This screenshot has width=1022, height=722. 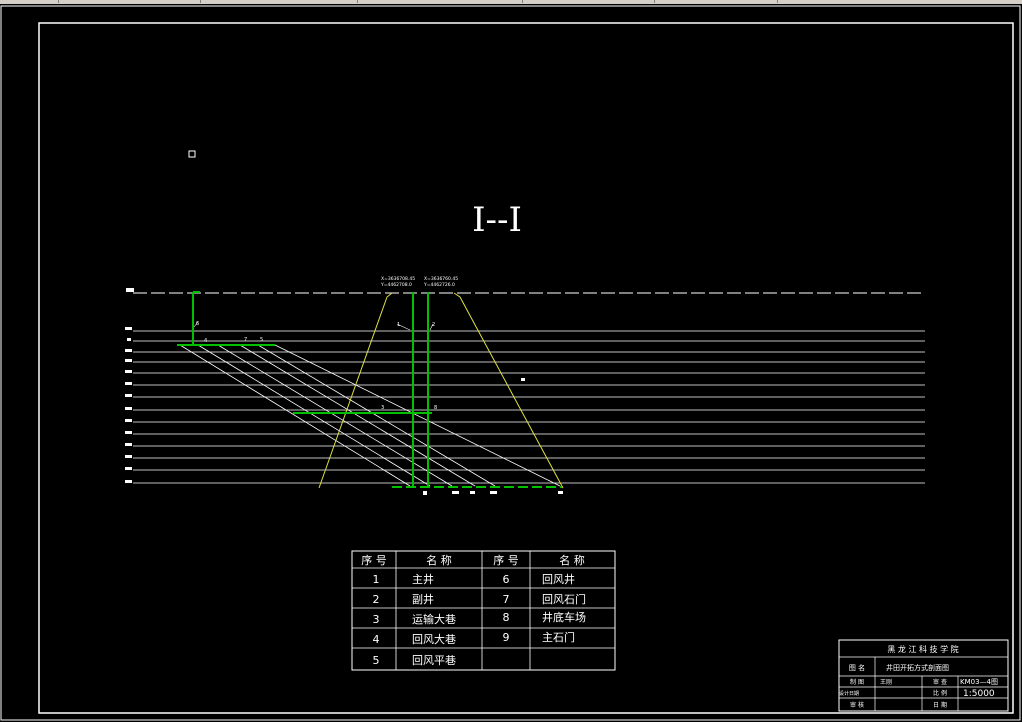 I want to click on boundary-left, so click(x=355, y=390).